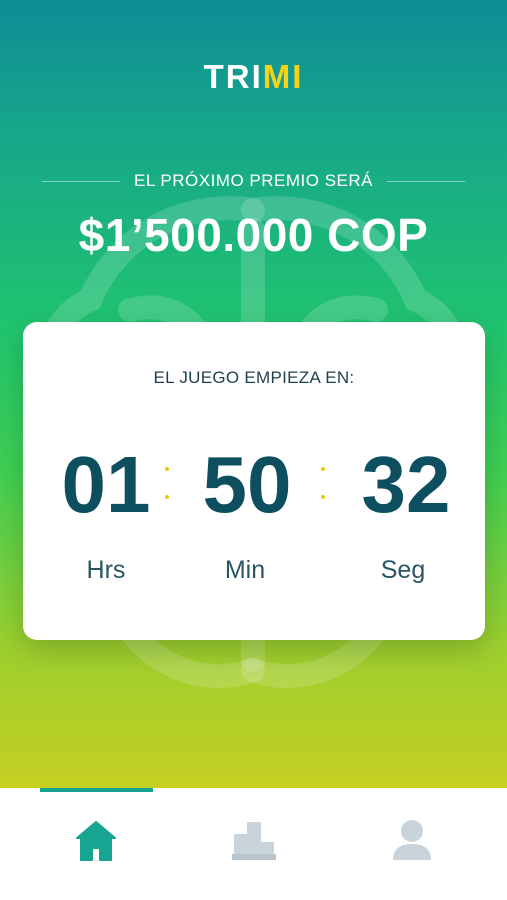 This screenshot has width=507, height=900. Describe the element at coordinates (403, 570) in the screenshot. I see `seconds-label: Seg` at that location.